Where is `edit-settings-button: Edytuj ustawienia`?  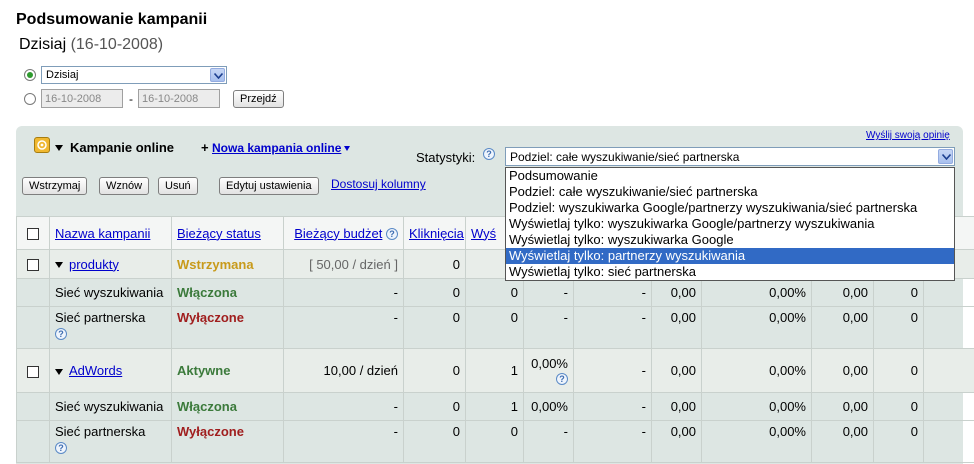
edit-settings-button: Edytuj ustawienia is located at coordinates (269, 186).